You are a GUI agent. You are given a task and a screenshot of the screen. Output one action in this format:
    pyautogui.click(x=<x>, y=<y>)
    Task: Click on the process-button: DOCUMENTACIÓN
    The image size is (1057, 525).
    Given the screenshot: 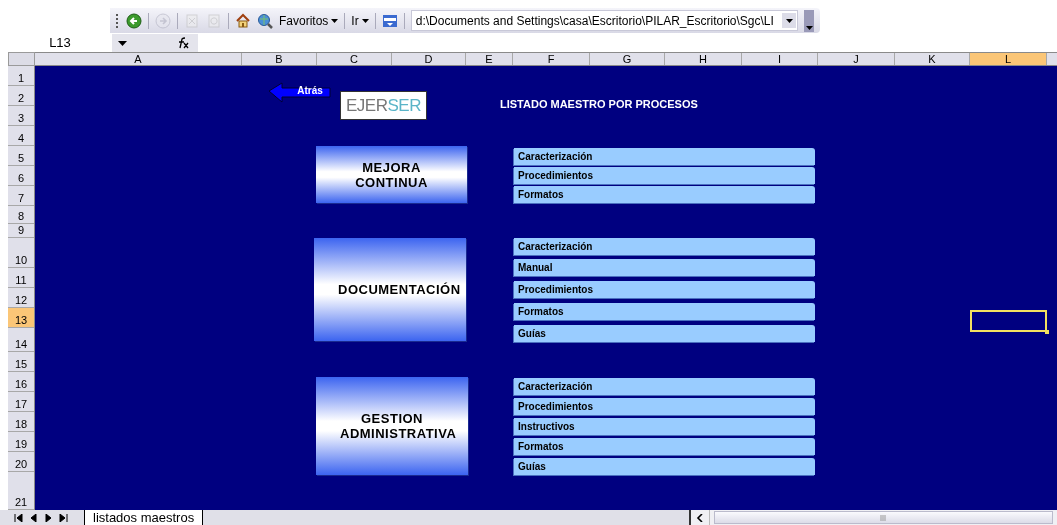 What is the action you would take?
    pyautogui.click(x=390, y=289)
    